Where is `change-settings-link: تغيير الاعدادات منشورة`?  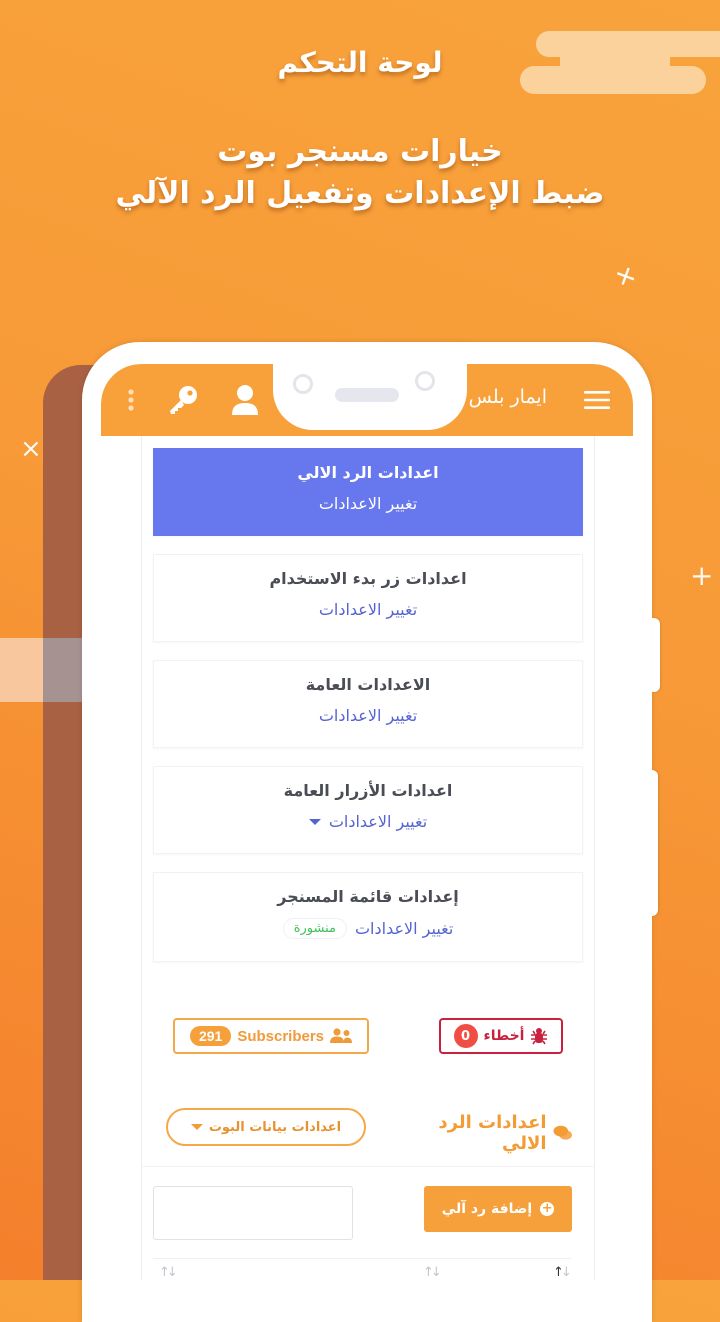 change-settings-link: تغيير الاعدادات منشورة is located at coordinates (368, 928).